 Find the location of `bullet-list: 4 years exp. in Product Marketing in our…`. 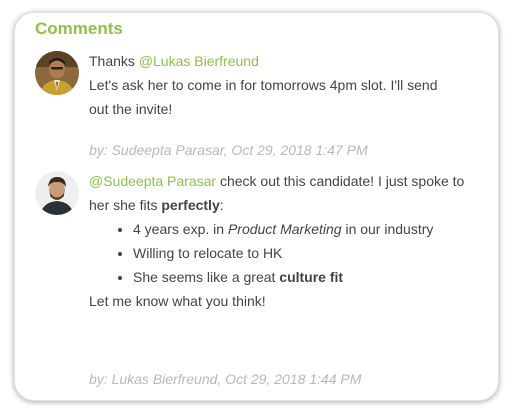

bullet-list: 4 years exp. in Product Marketing in our… is located at coordinates (286, 253).